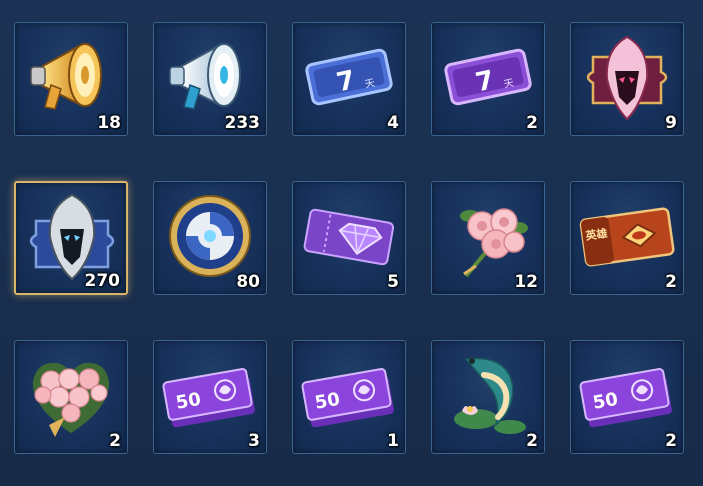  I want to click on gold-megaphone-icon, so click(66, 76).